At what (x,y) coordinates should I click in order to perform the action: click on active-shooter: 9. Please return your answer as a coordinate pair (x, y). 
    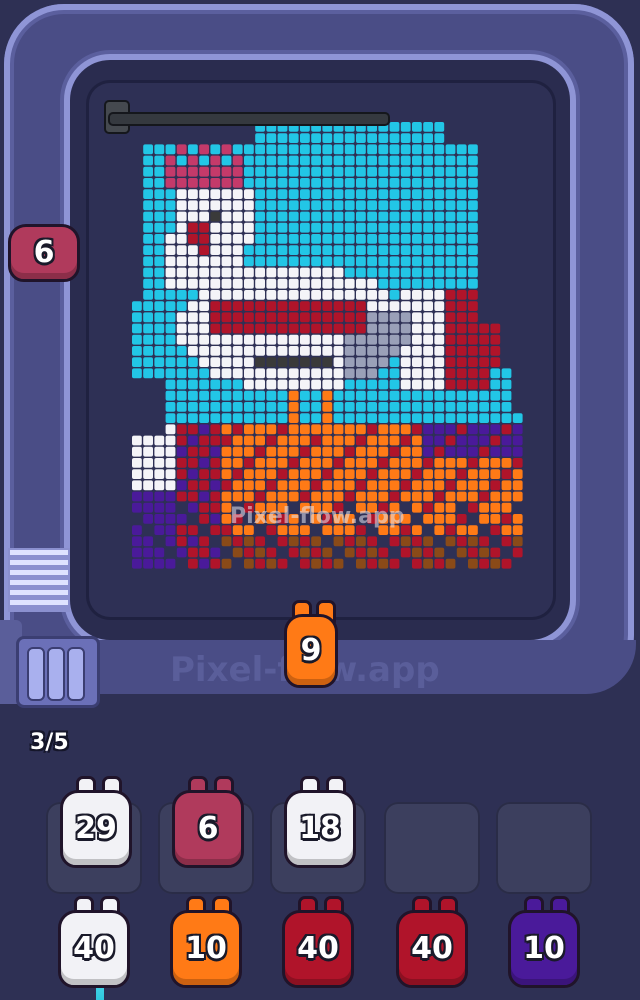
    Looking at the image, I should click on (311, 646).